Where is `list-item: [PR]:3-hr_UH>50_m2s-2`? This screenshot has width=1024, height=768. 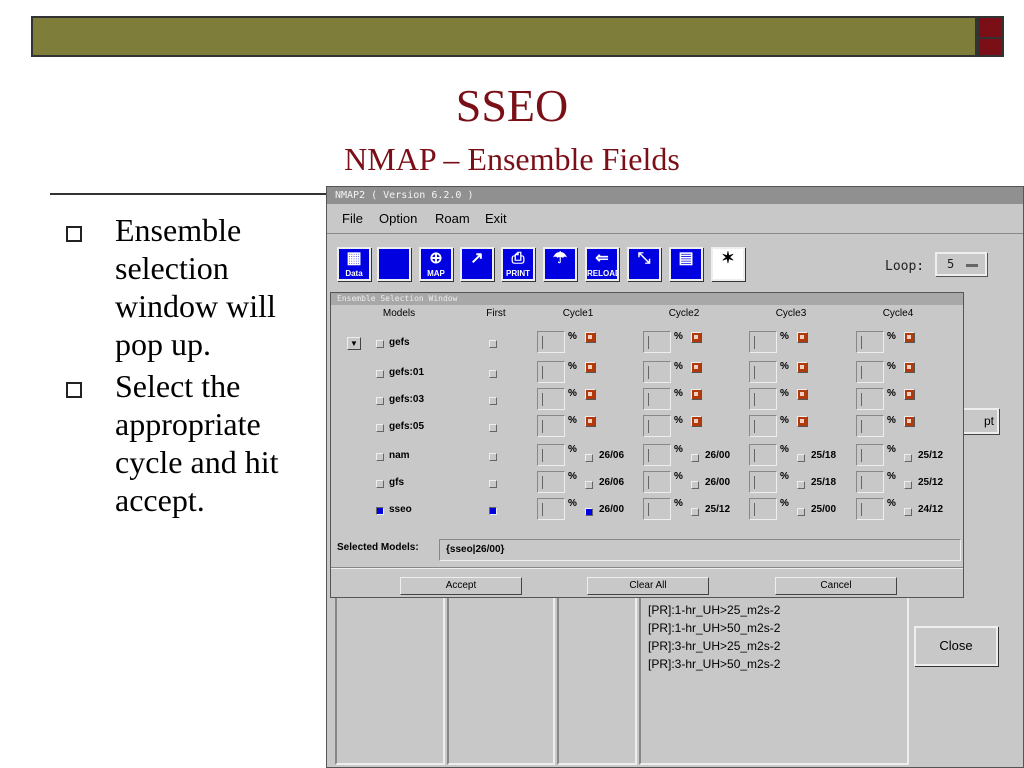
list-item: [PR]:3-hr_UH>50_m2s-2 is located at coordinates (714, 664).